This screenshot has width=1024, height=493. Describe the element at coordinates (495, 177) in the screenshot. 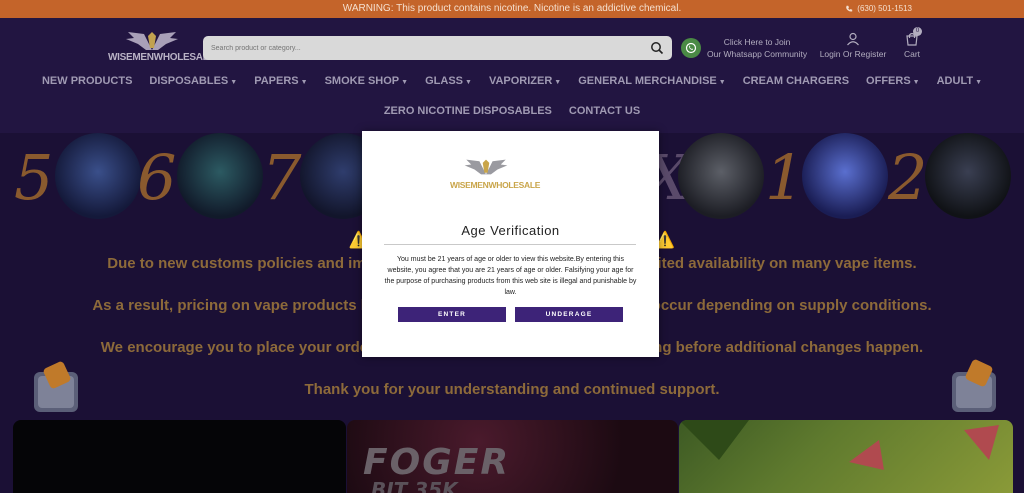

I see `modal-logo: WISEMENWHOLESALE` at that location.